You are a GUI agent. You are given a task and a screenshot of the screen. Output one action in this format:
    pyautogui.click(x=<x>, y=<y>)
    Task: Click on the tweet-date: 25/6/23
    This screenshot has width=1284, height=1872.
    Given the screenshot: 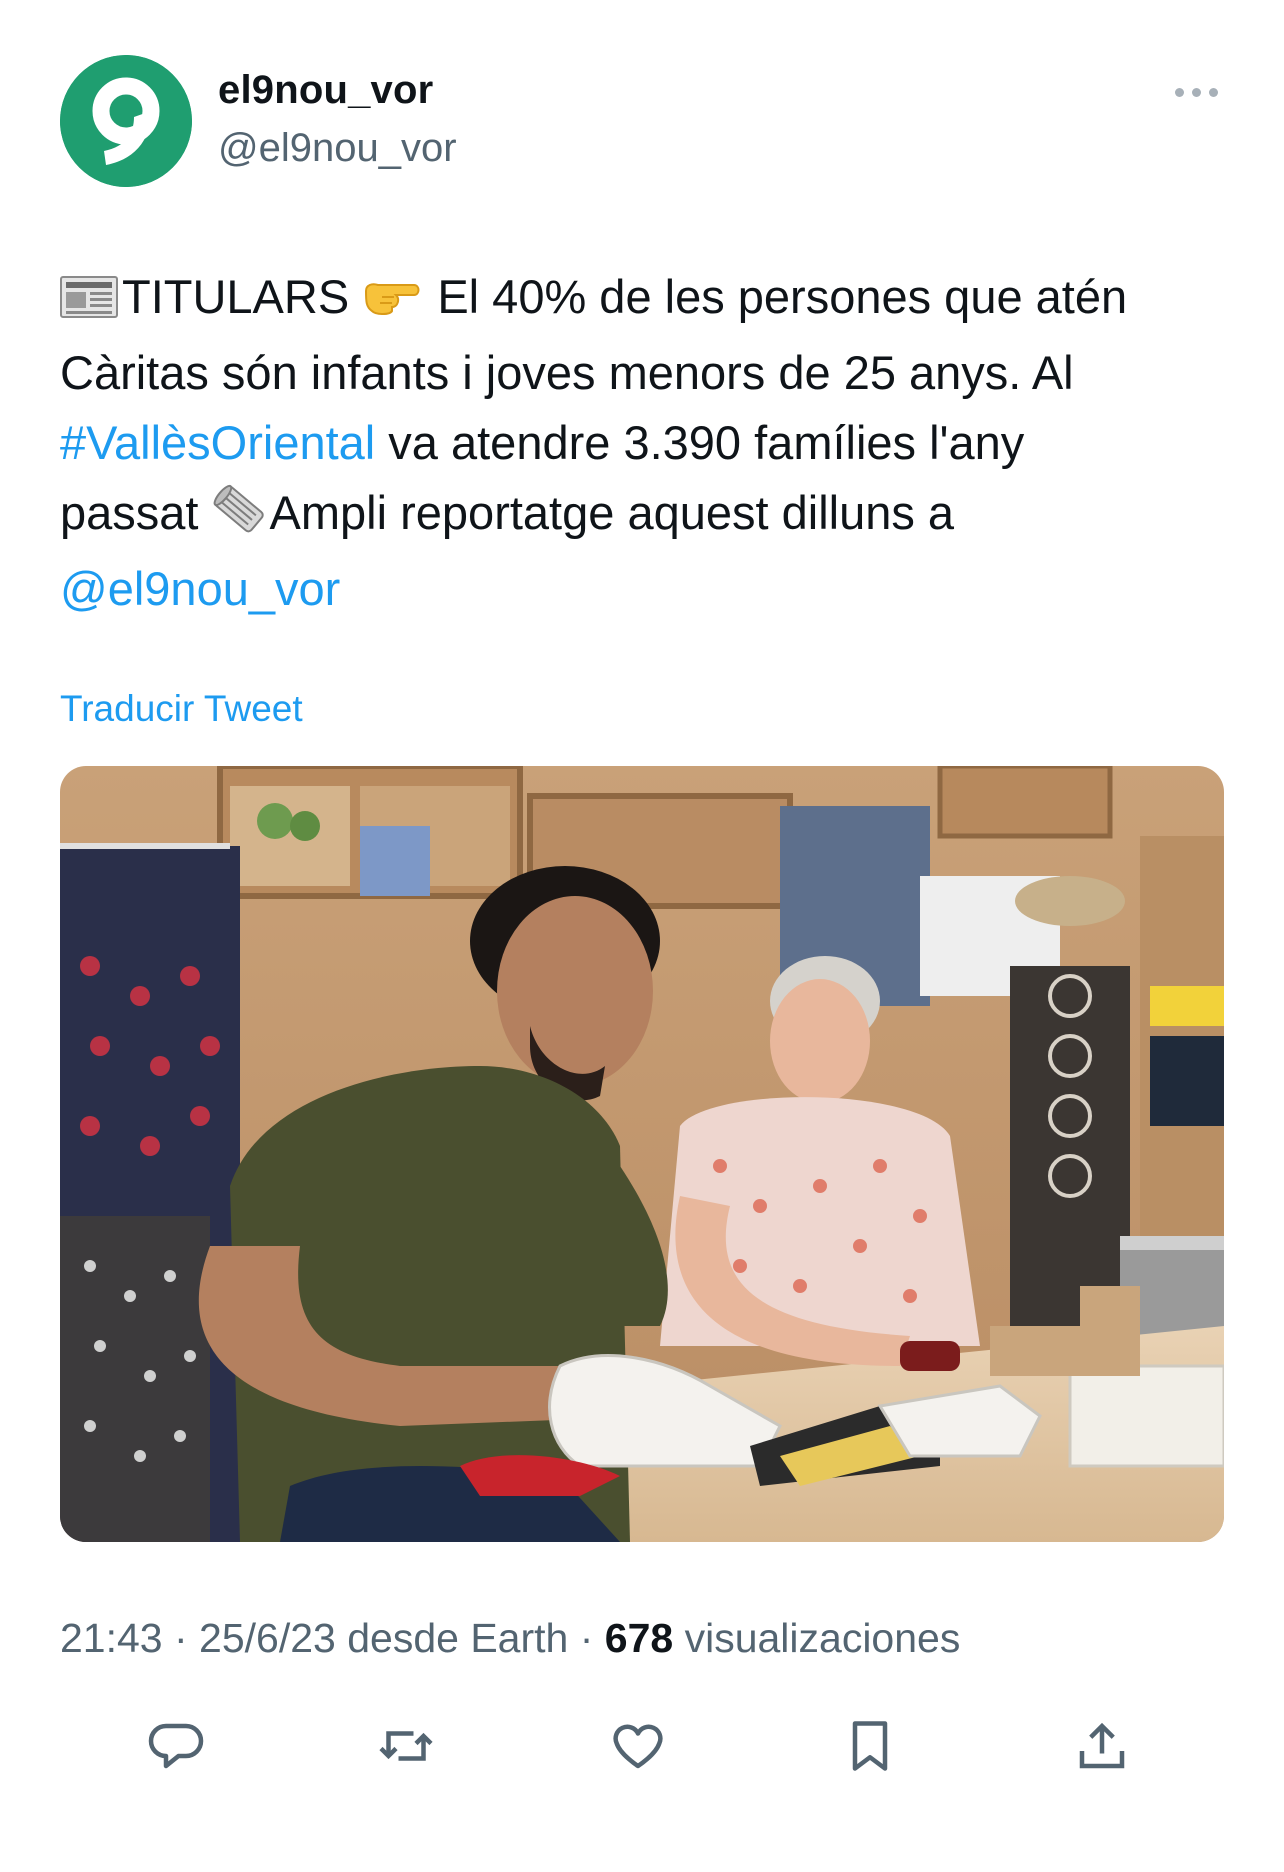 What is the action you would take?
    pyautogui.click(x=267, y=1638)
    